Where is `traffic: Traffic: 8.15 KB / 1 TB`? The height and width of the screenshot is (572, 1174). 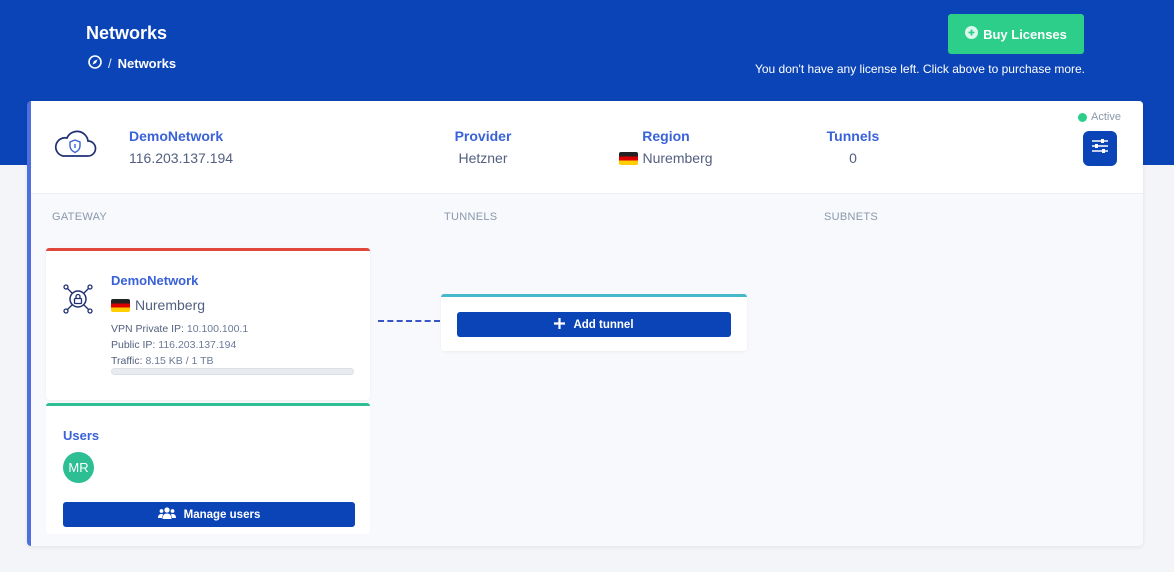 traffic: Traffic: 8.15 KB / 1 TB is located at coordinates (162, 361).